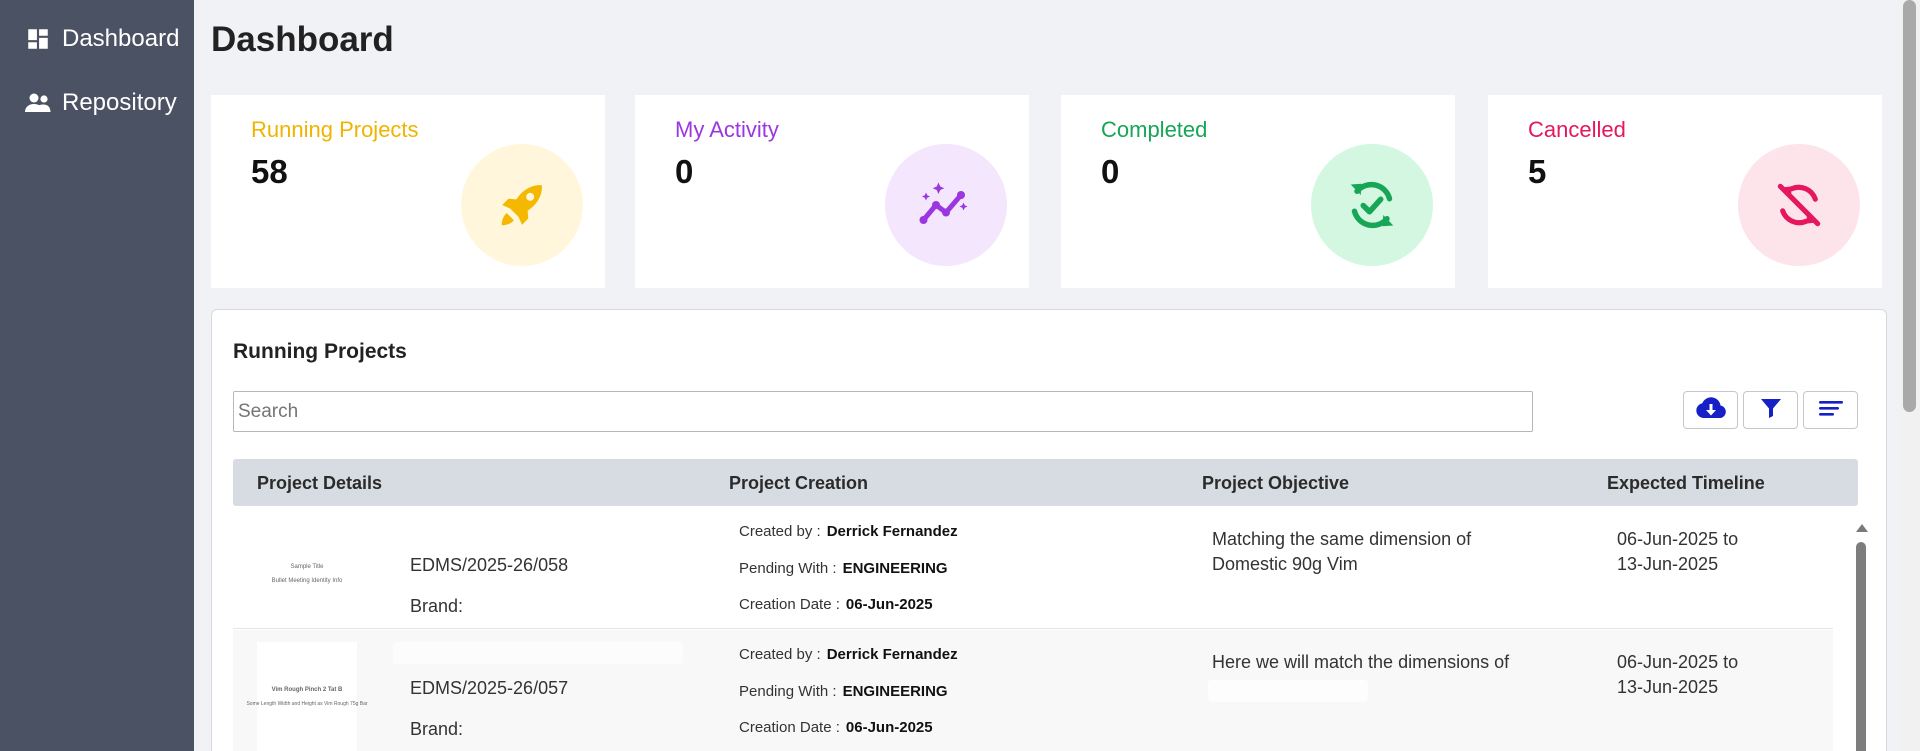  Describe the element at coordinates (121, 38) in the screenshot. I see `sidebar-item-label: Dashboard` at that location.